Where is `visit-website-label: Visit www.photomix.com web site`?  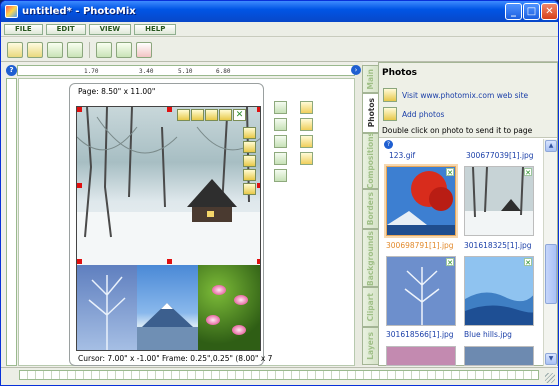 visit-website-label: Visit www.photomix.com web site is located at coordinates (465, 95).